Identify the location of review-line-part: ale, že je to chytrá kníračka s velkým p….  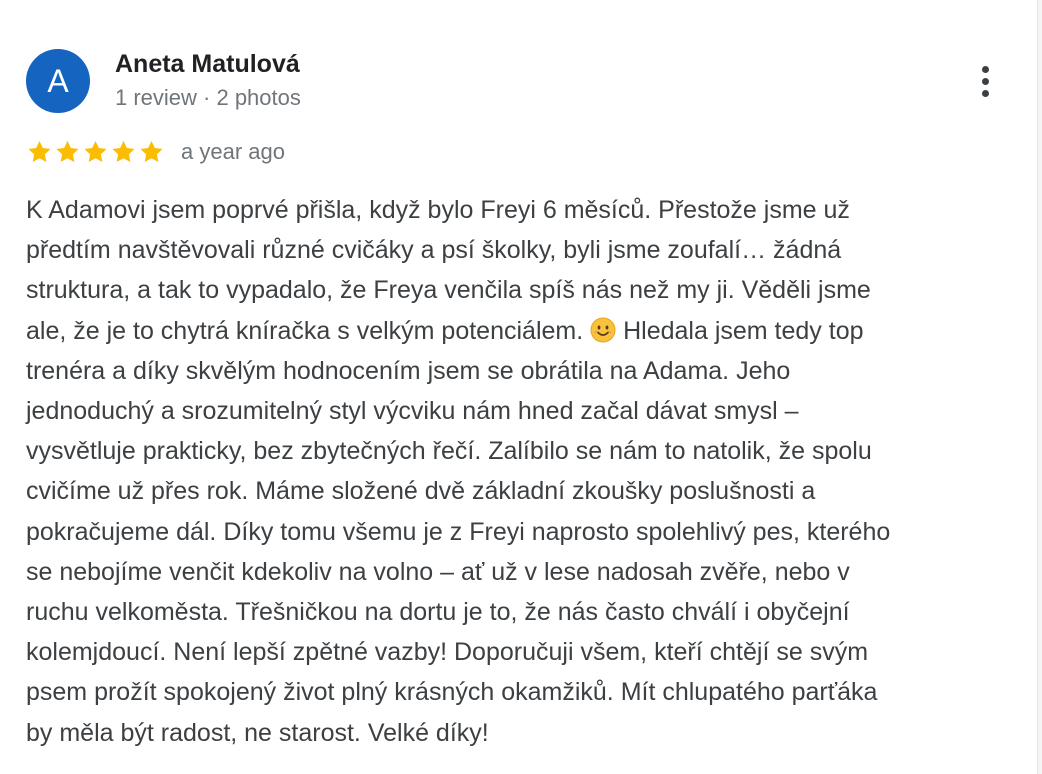
(305, 330).